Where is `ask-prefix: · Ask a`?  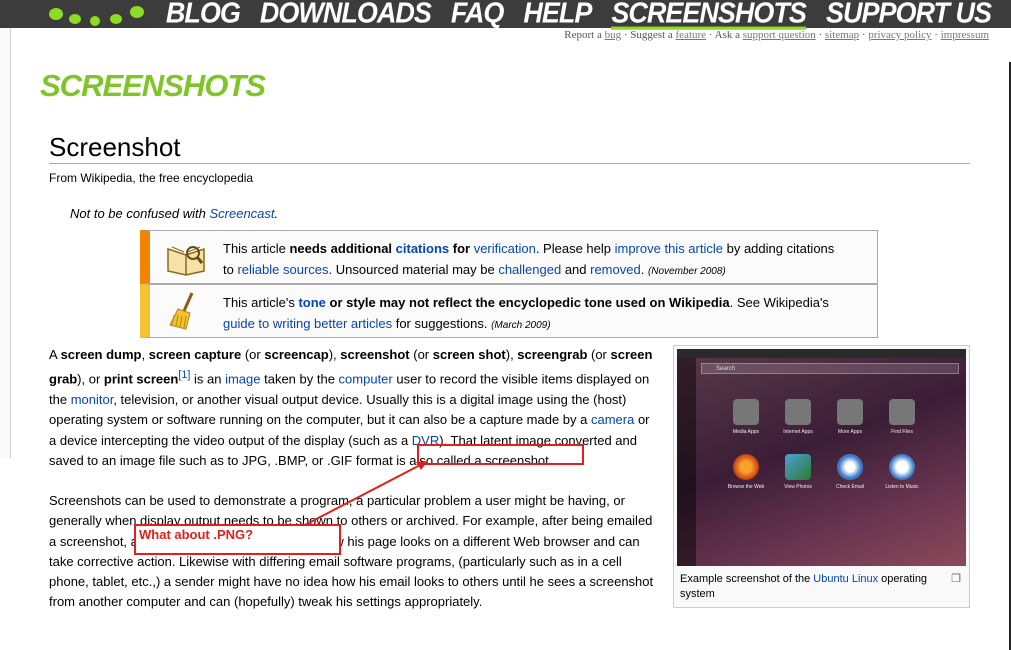
ask-prefix: · Ask a is located at coordinates (724, 35).